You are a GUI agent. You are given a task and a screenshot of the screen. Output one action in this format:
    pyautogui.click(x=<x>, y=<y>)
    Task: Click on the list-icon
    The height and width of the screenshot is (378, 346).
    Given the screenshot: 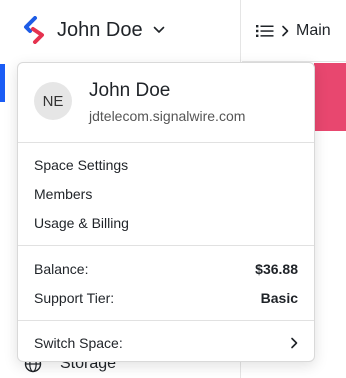 What is the action you would take?
    pyautogui.click(x=265, y=31)
    